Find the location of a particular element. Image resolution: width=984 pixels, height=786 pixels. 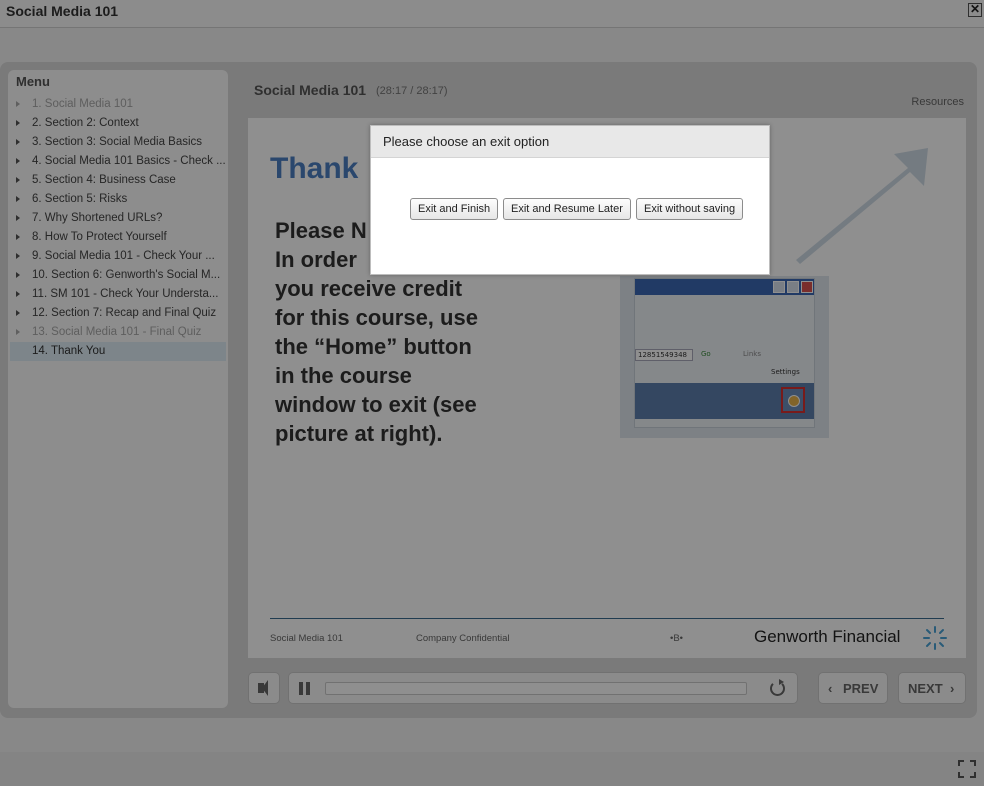

dialog-header: Please choose an exit option is located at coordinates (570, 142).